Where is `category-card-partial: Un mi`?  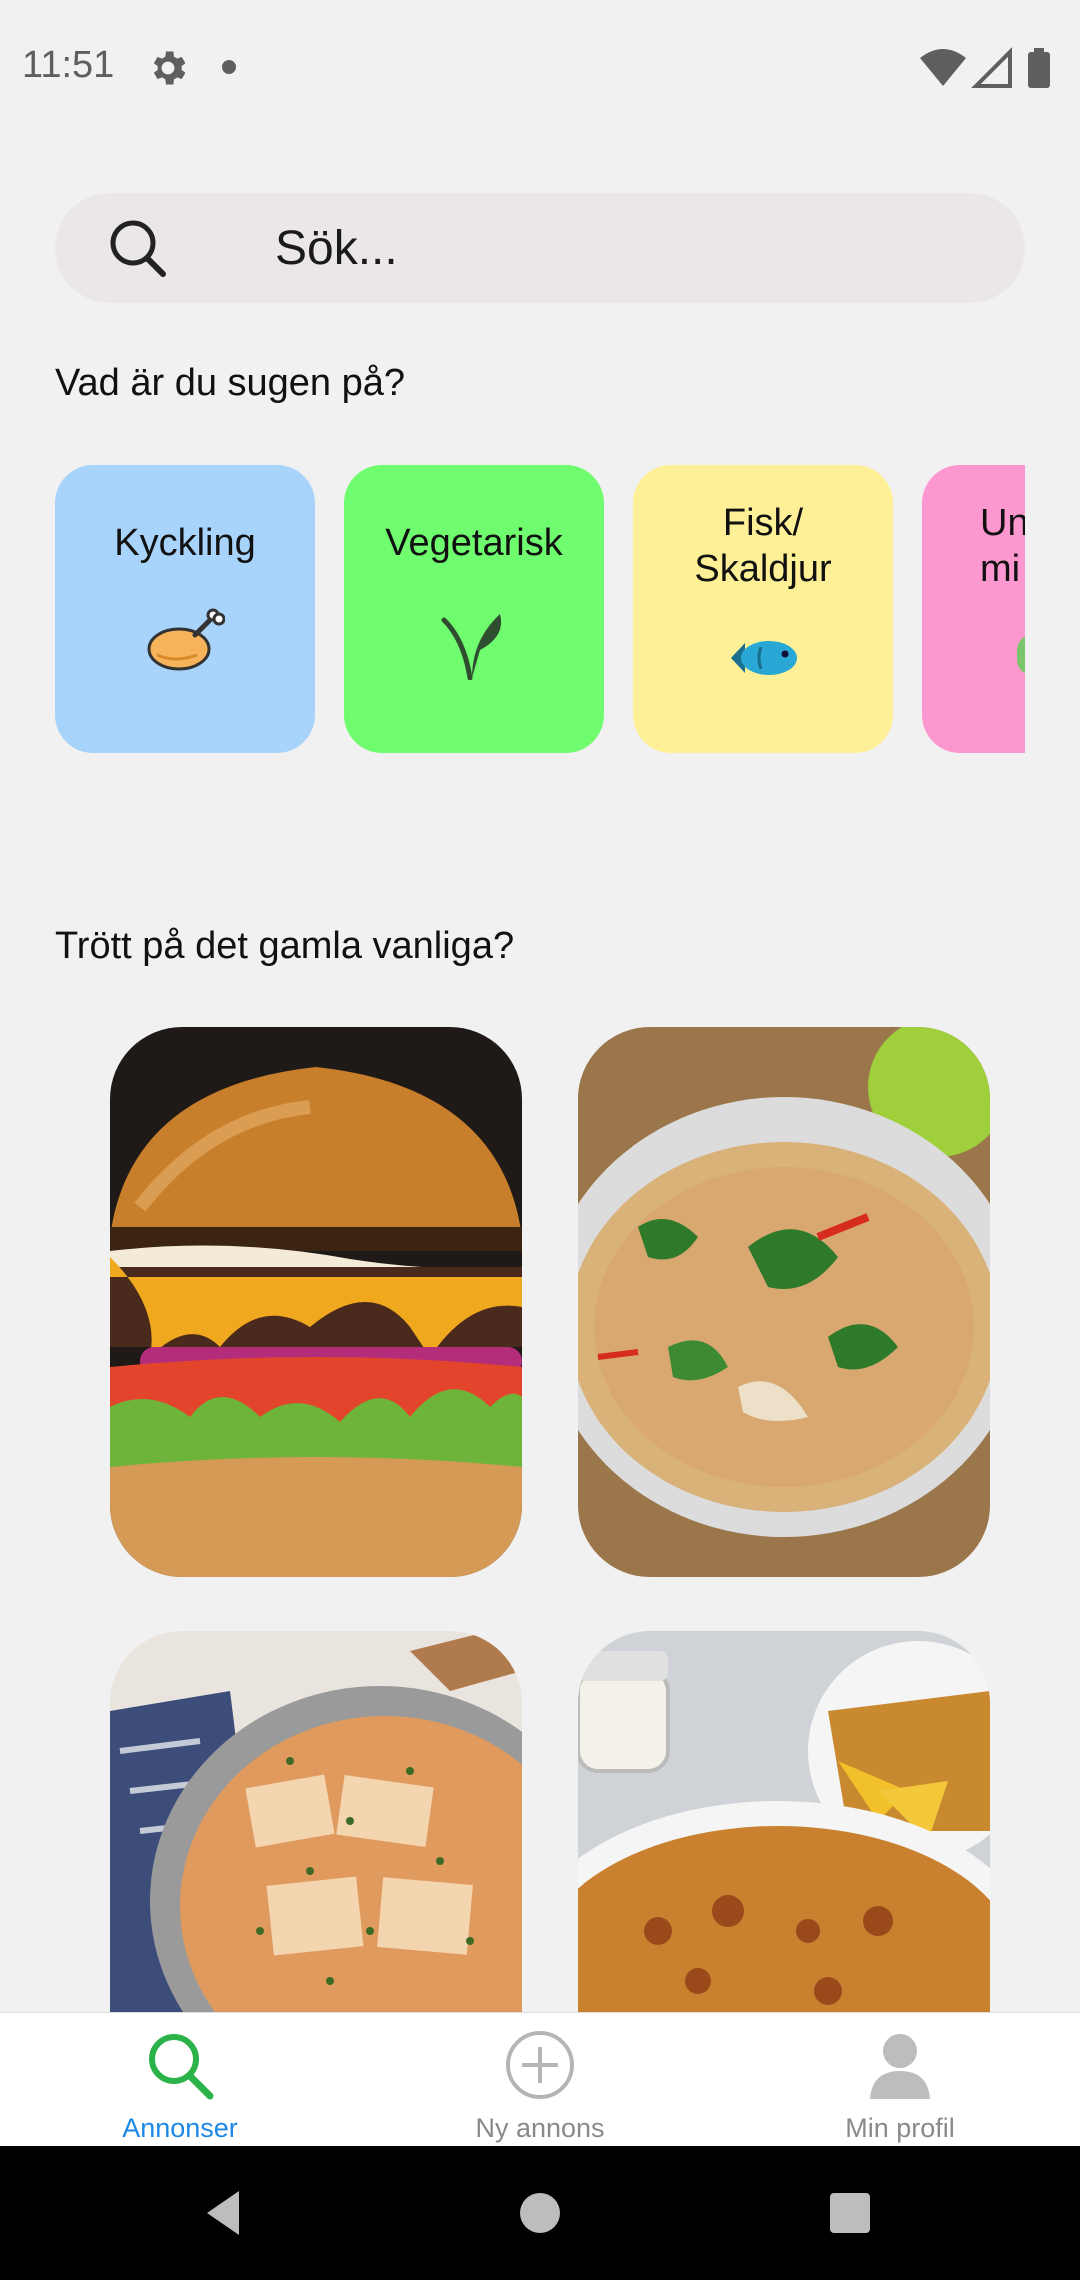 category-card-partial: Un mi is located at coordinates (973, 609).